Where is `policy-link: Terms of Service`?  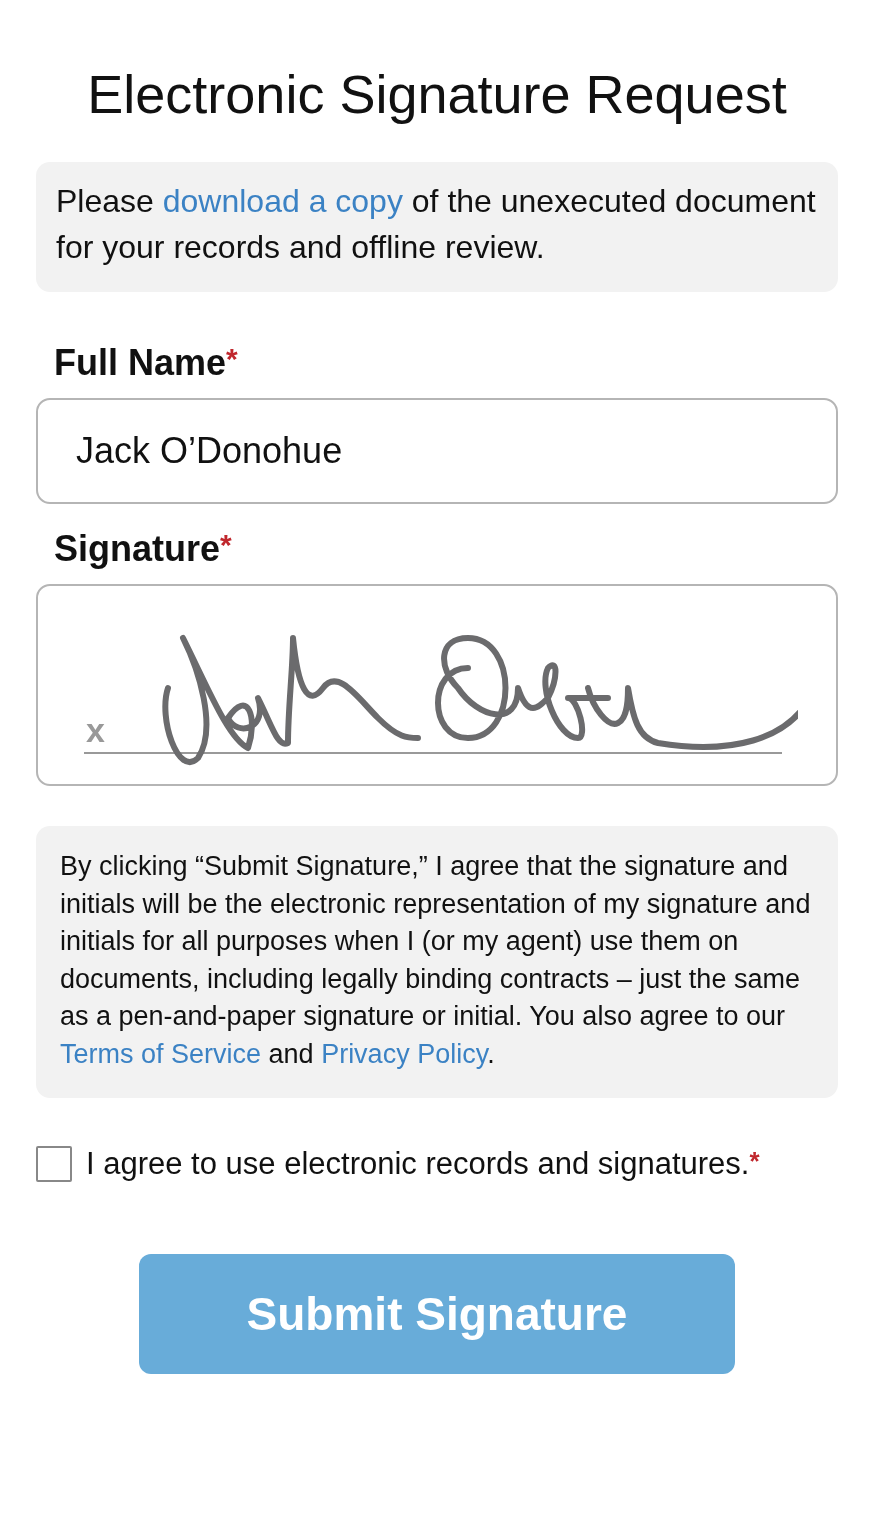 policy-link: Terms of Service is located at coordinates (161, 1053).